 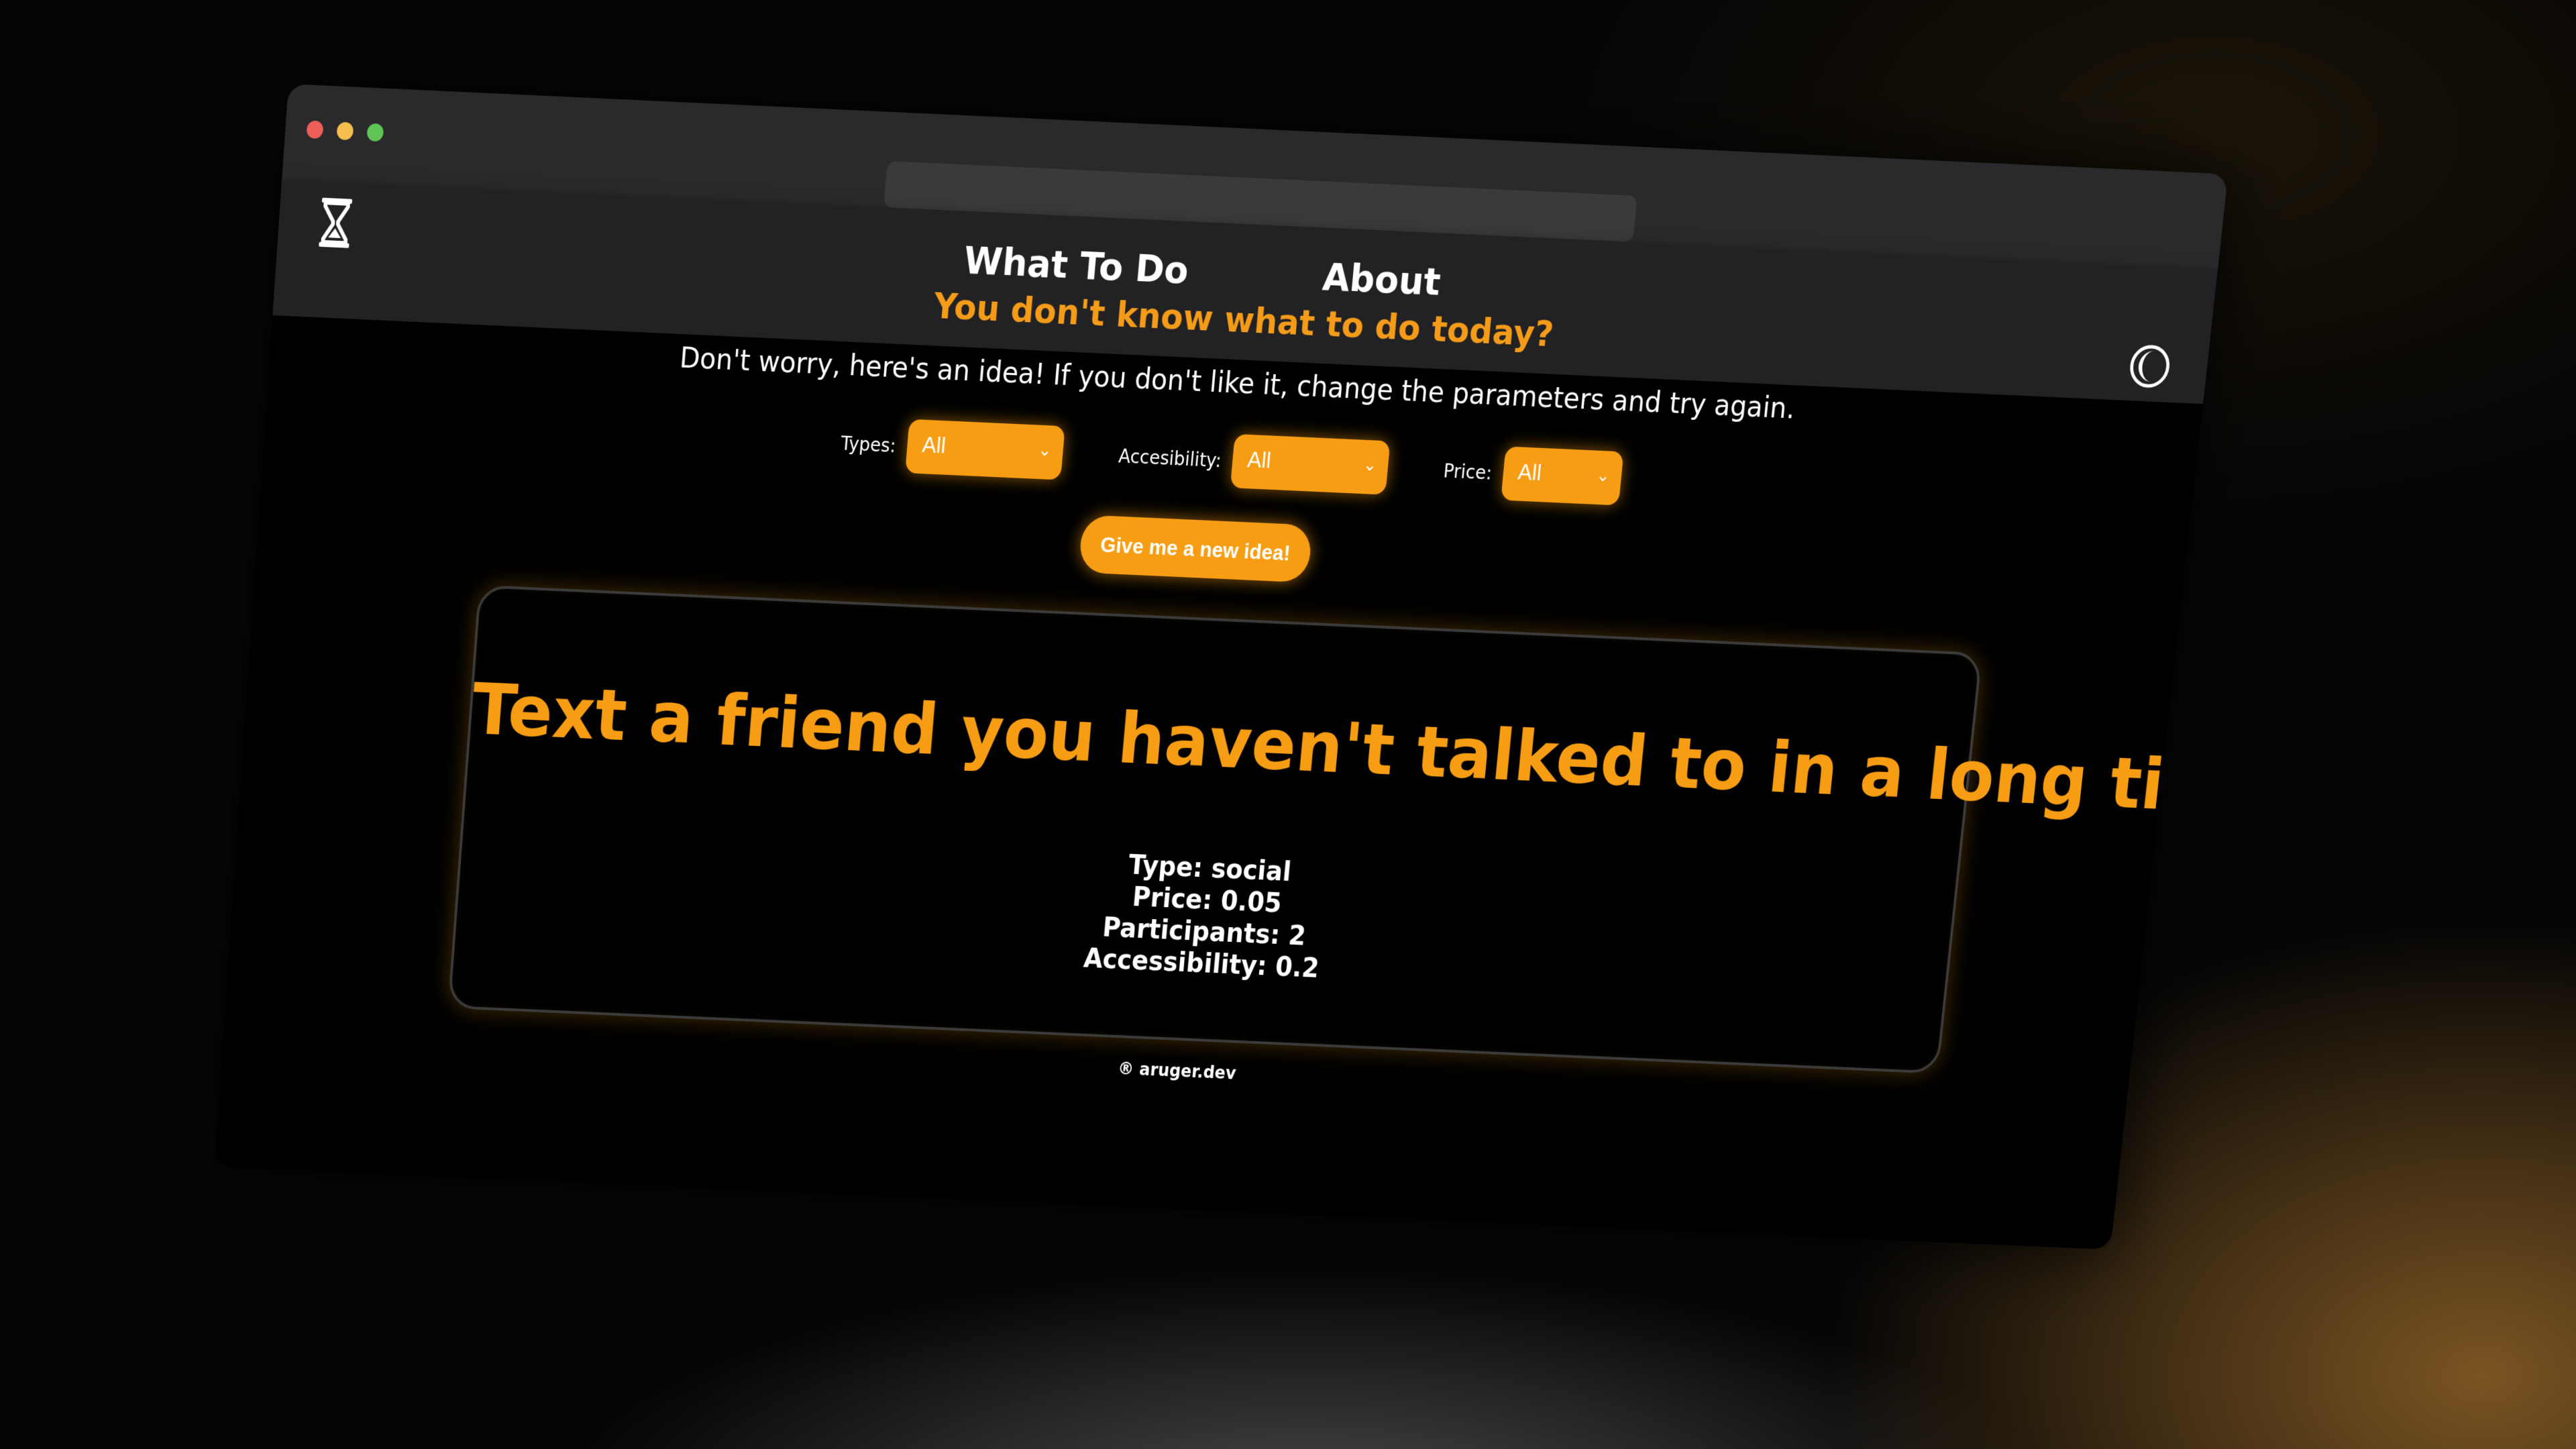 What do you see at coordinates (1195, 549) in the screenshot?
I see `new-idea-button: Give me a new idea!` at bounding box center [1195, 549].